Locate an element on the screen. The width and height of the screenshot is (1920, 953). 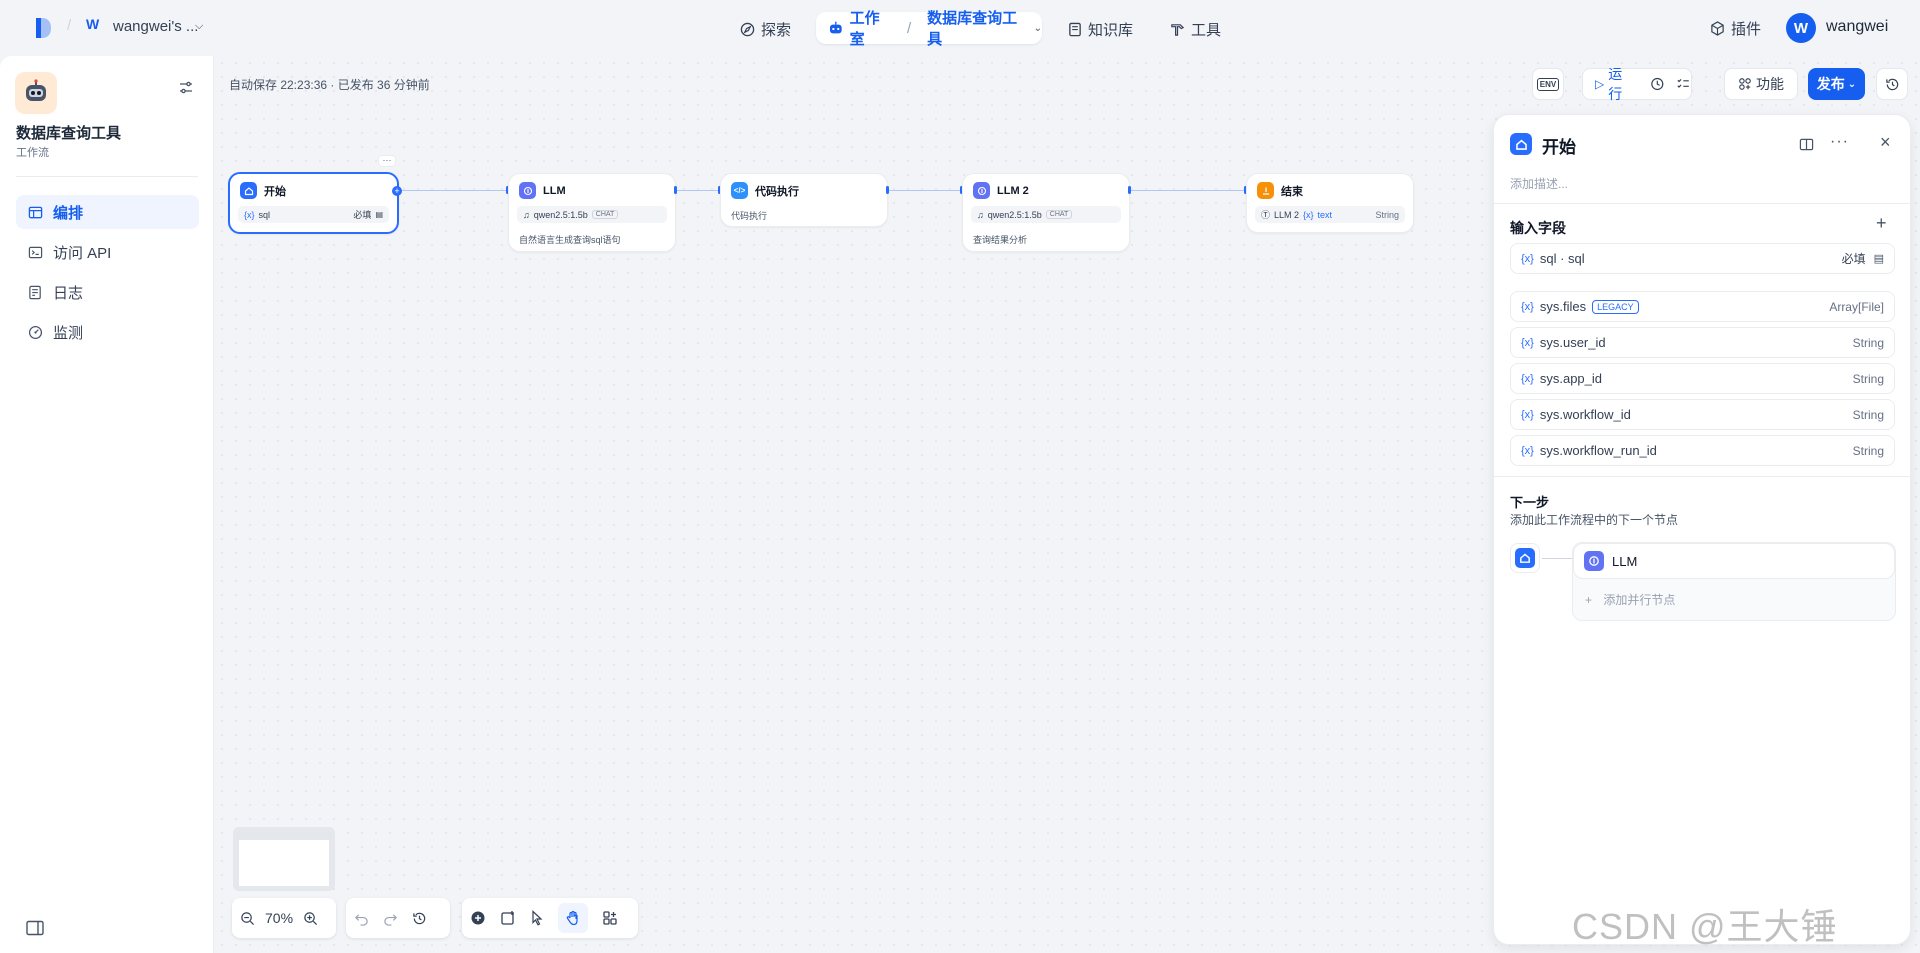
nav-tools: 工具 is located at coordinates (1195, 29).